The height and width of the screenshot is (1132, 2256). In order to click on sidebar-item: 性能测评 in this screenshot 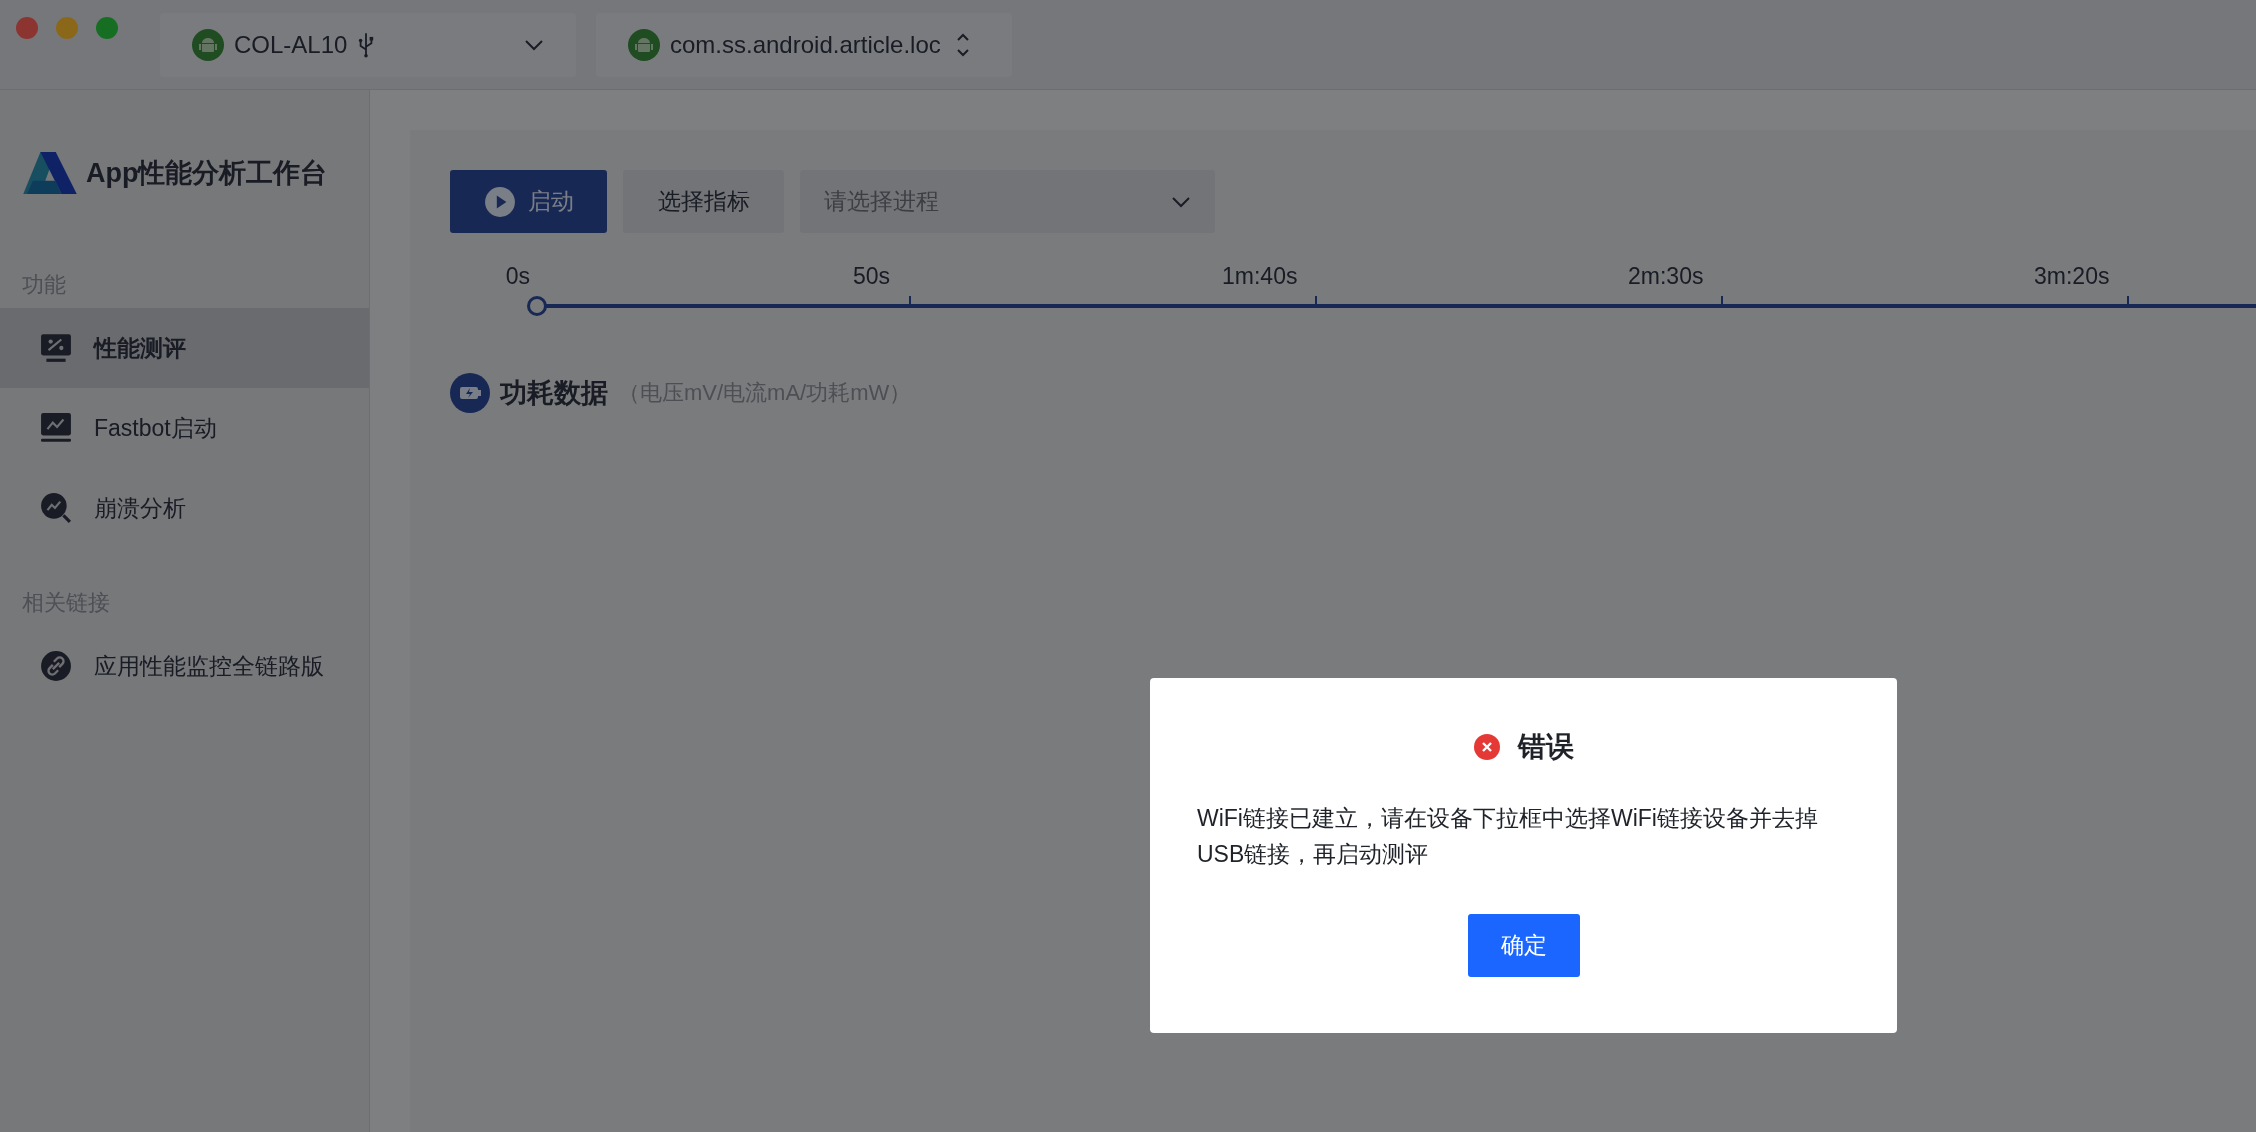, I will do `click(184, 348)`.